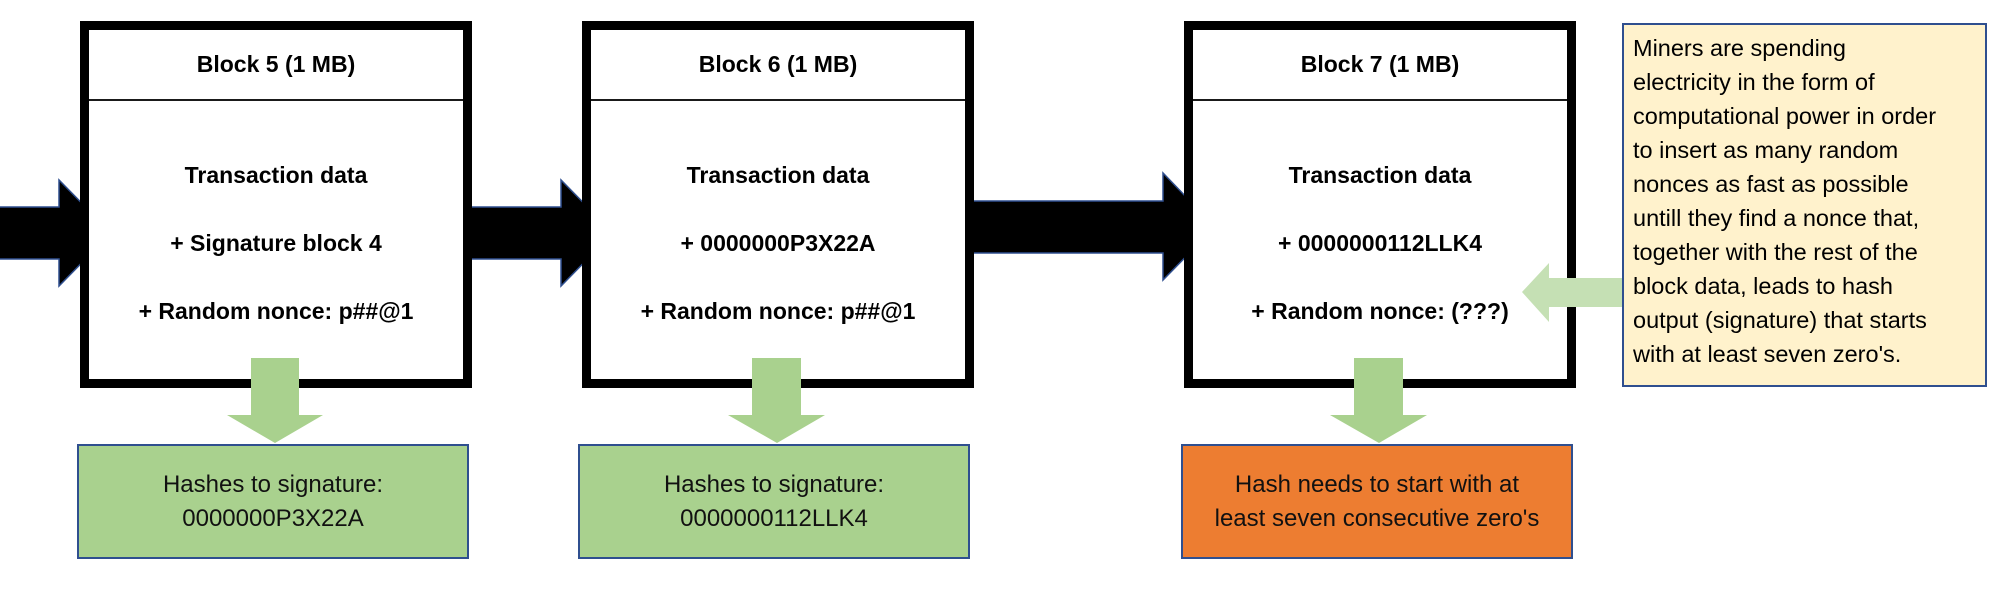 The height and width of the screenshot is (589, 2000). What do you see at coordinates (1775, 252) in the screenshot?
I see `note-line: together with the rest of the` at bounding box center [1775, 252].